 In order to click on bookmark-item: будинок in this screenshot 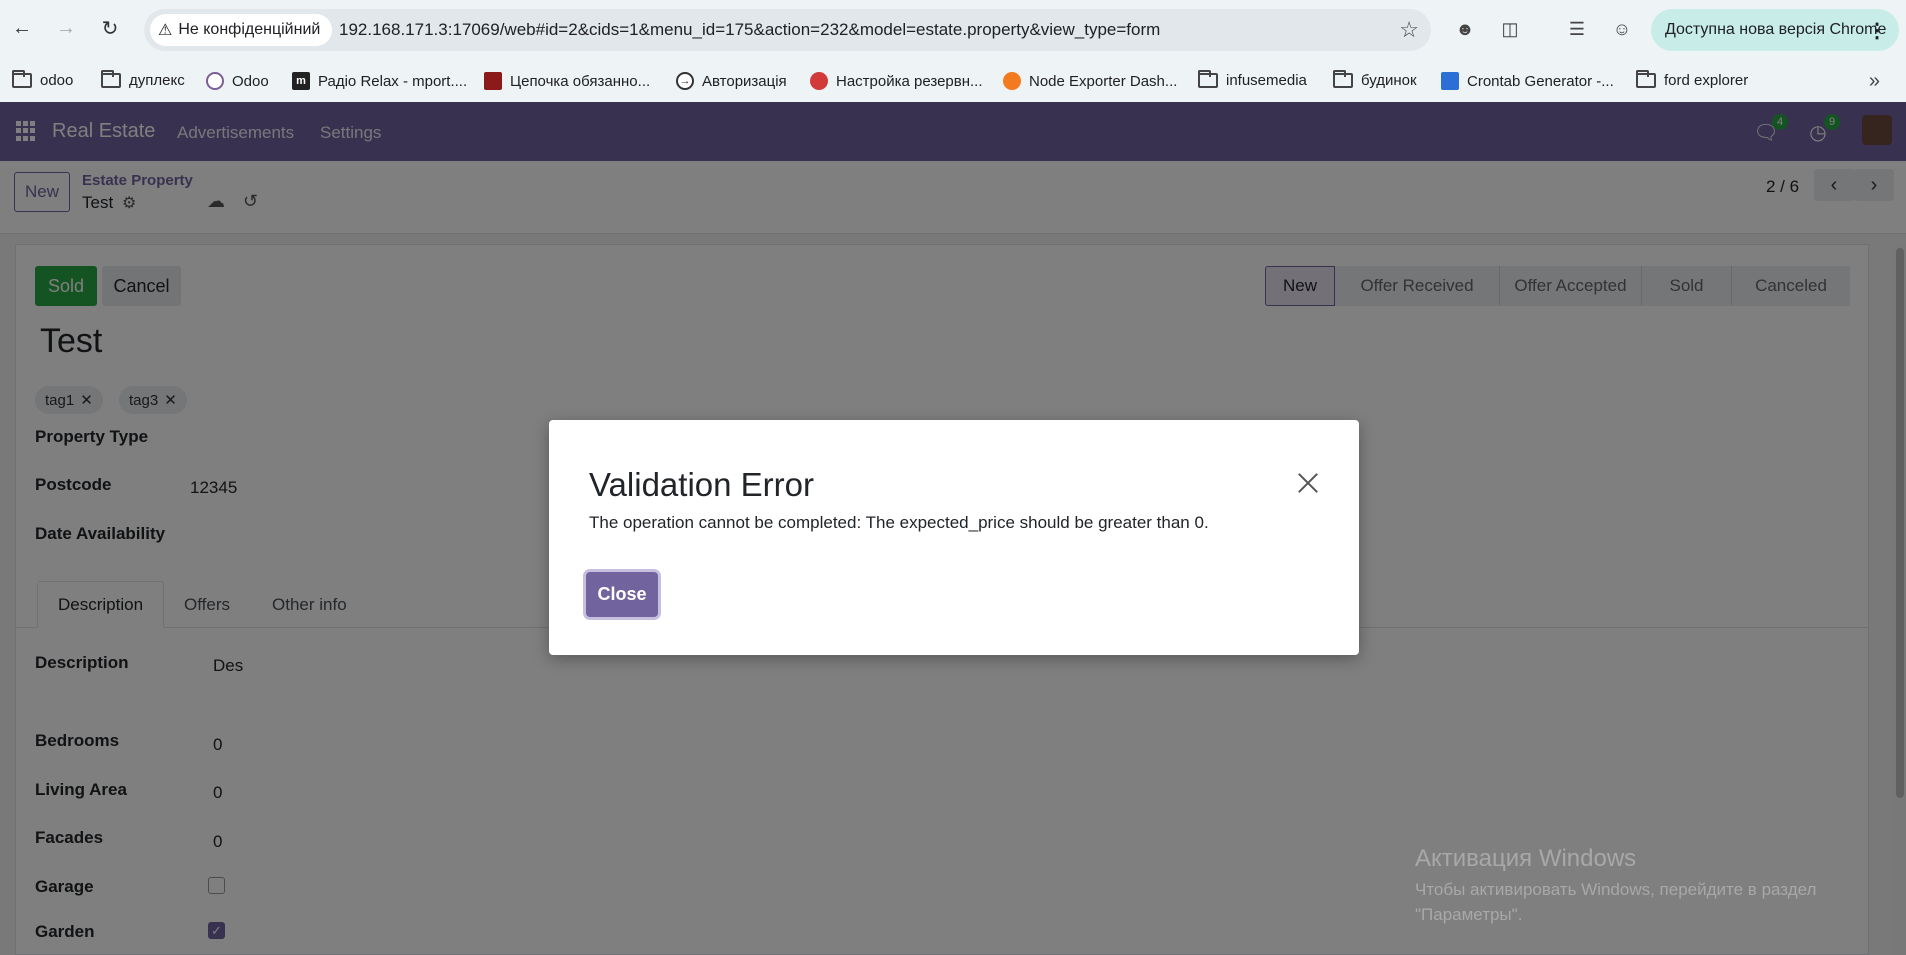, I will do `click(1375, 79)`.